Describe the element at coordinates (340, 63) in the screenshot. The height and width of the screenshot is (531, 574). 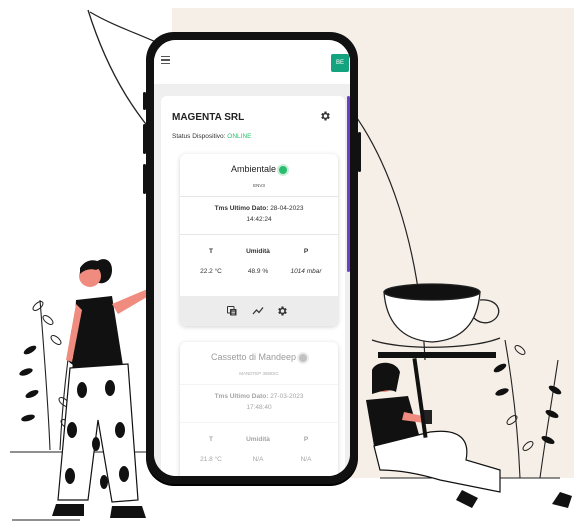
I see `user-avatar-button: BE` at that location.